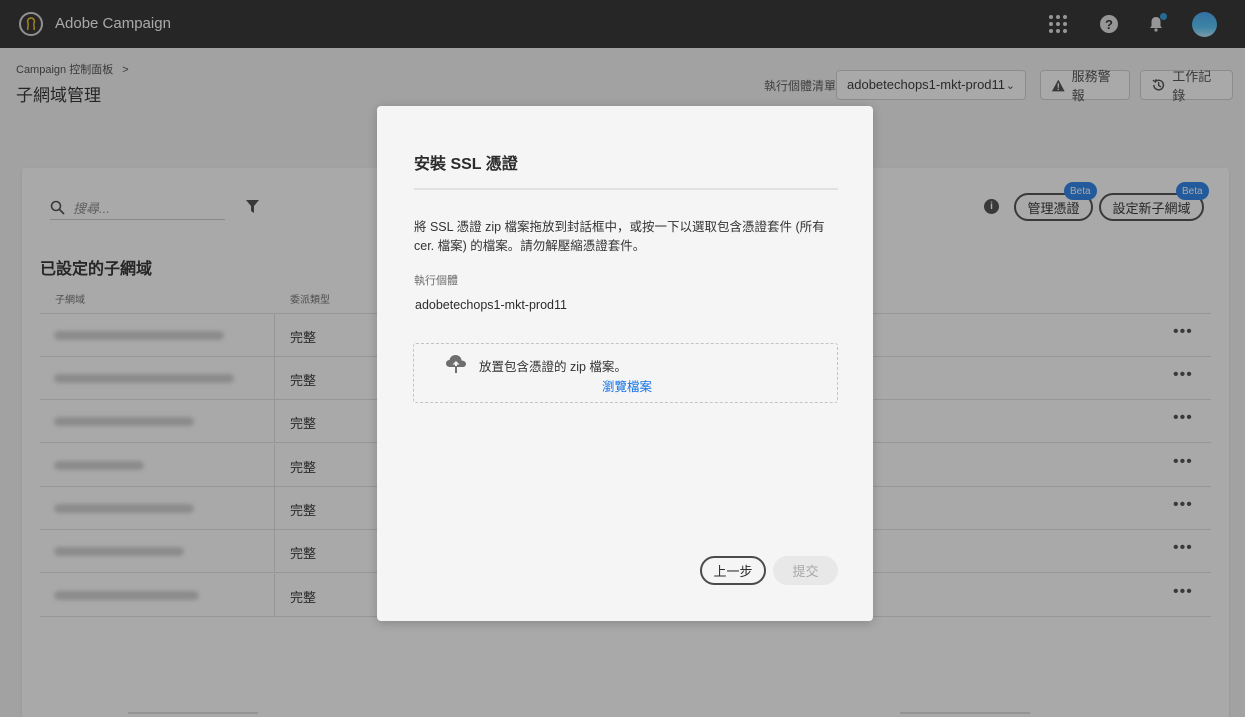 The height and width of the screenshot is (717, 1245). What do you see at coordinates (436, 281) in the screenshot?
I see `instance-label: 執行個體` at bounding box center [436, 281].